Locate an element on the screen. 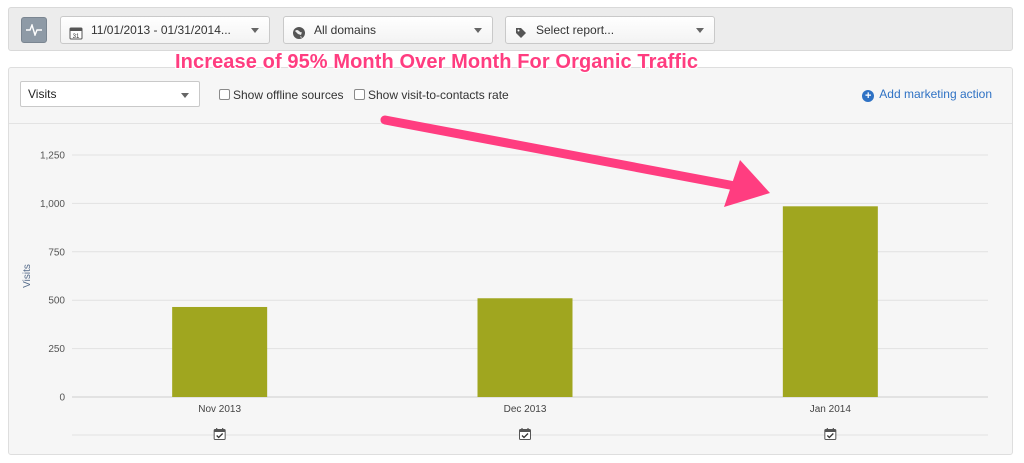 This screenshot has height=463, width=1024. x-tick-label: Nov 2013 is located at coordinates (219, 409).